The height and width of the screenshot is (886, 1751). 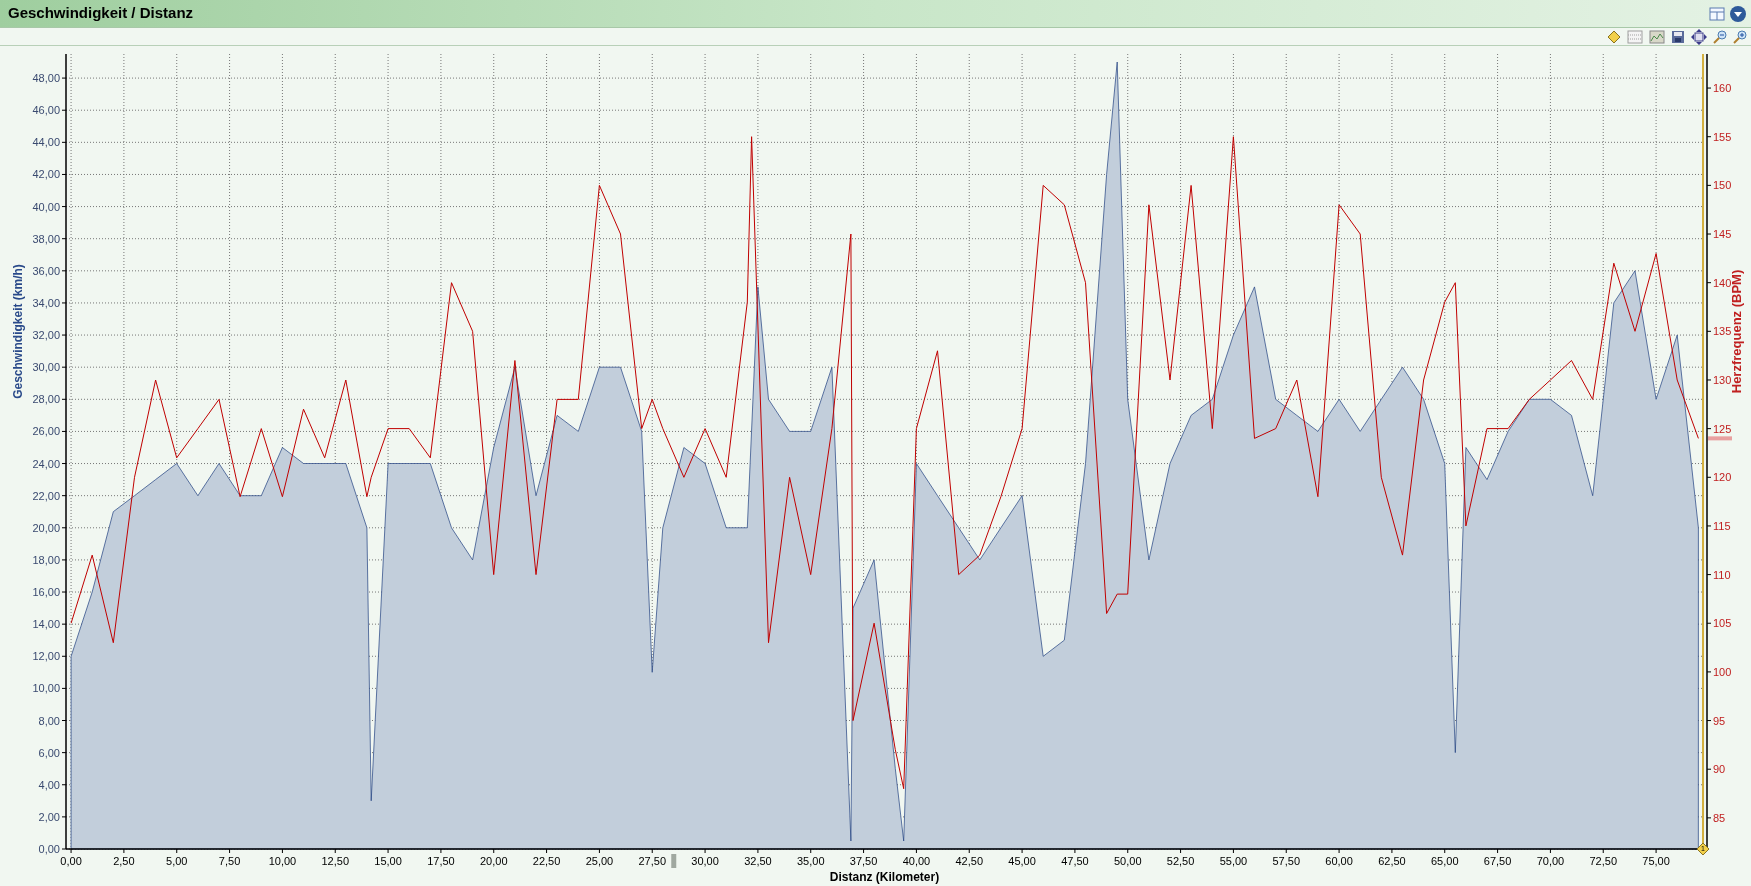 What do you see at coordinates (1657, 36) in the screenshot?
I see `chart-icon` at bounding box center [1657, 36].